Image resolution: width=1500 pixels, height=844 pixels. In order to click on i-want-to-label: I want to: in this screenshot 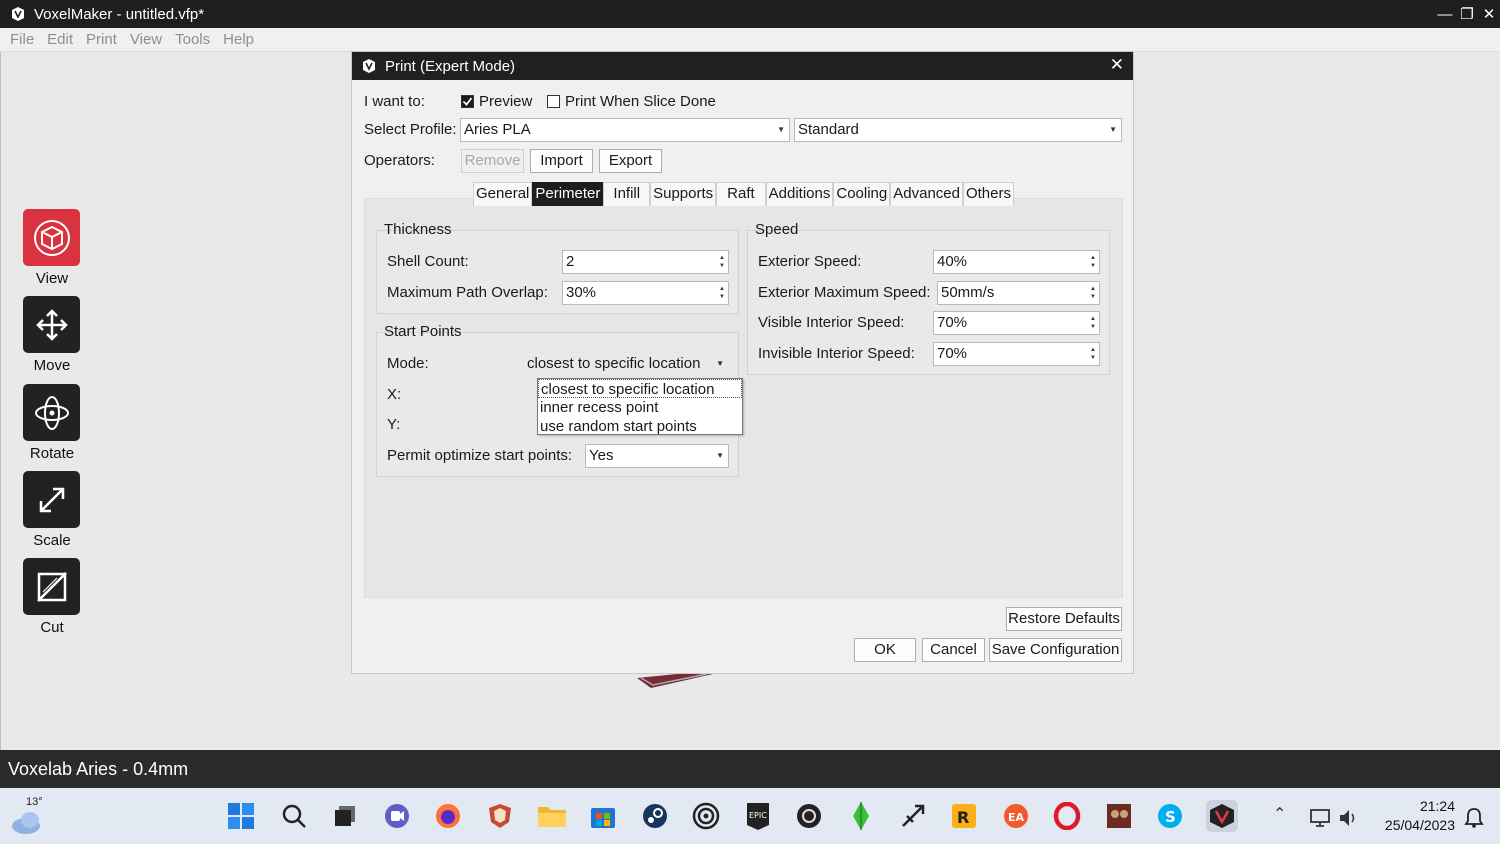, I will do `click(394, 101)`.